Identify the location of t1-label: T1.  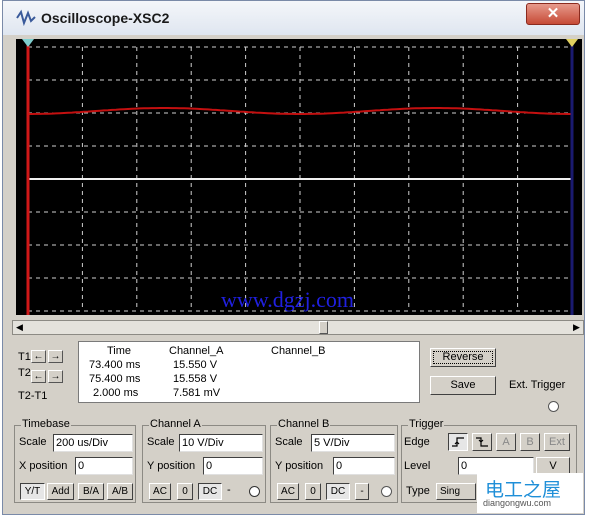
(24, 357).